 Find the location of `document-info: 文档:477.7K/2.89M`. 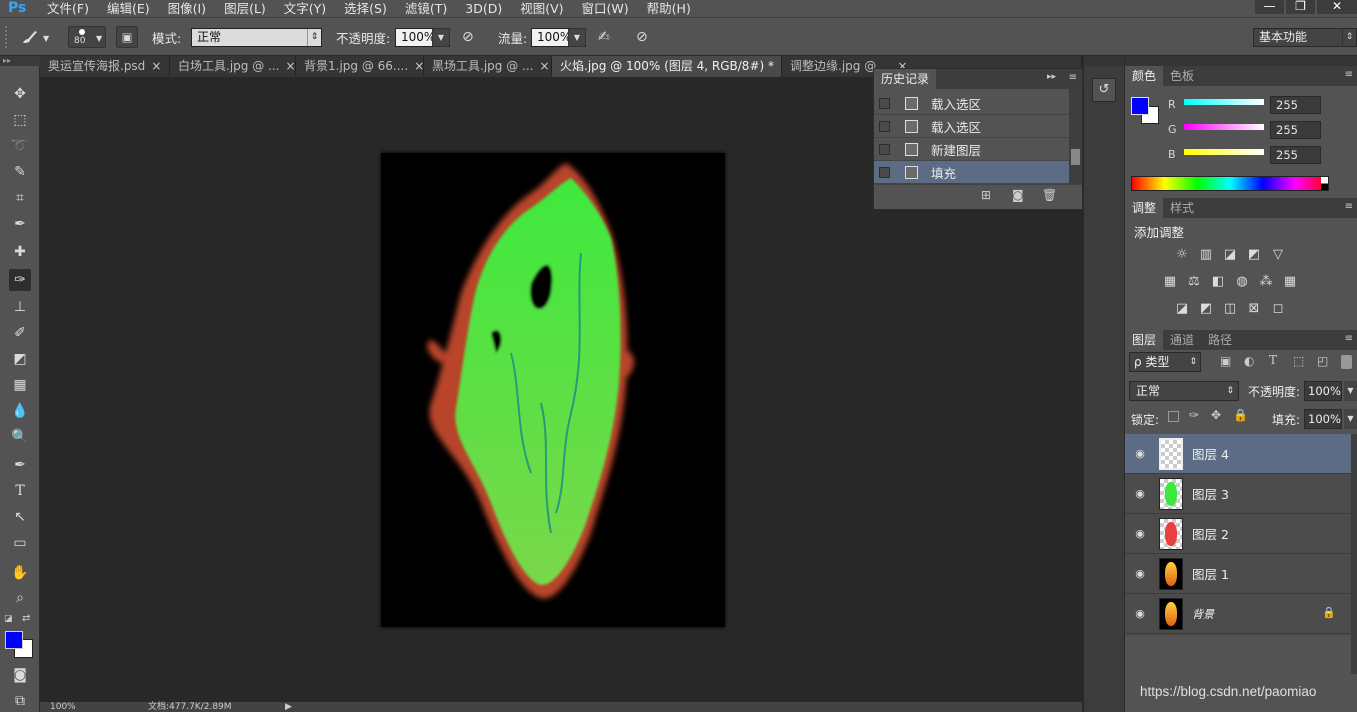

document-info: 文档:477.7K/2.89M is located at coordinates (190, 707).